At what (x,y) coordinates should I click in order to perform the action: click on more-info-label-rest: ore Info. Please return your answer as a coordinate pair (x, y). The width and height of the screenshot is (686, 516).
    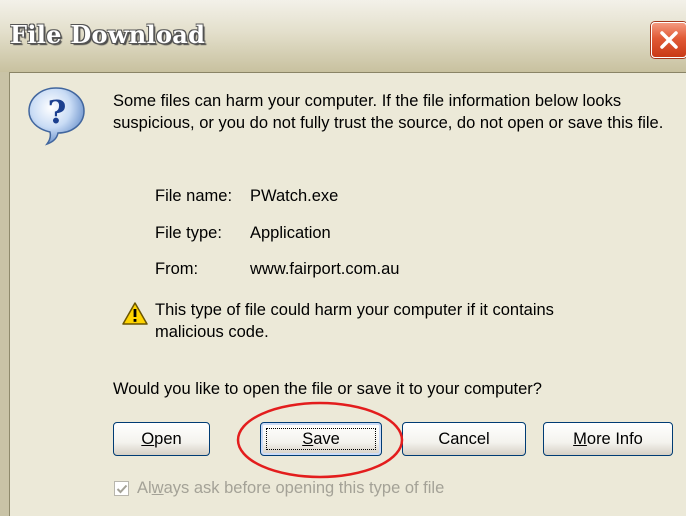
    Looking at the image, I should click on (614, 439).